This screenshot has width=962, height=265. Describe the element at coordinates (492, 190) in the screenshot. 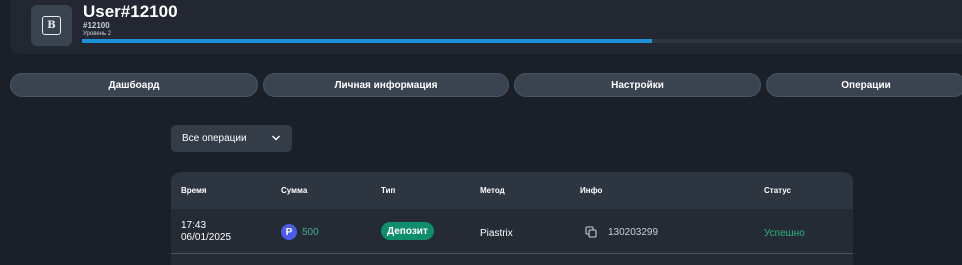

I see `column-header-method: Метод` at that location.